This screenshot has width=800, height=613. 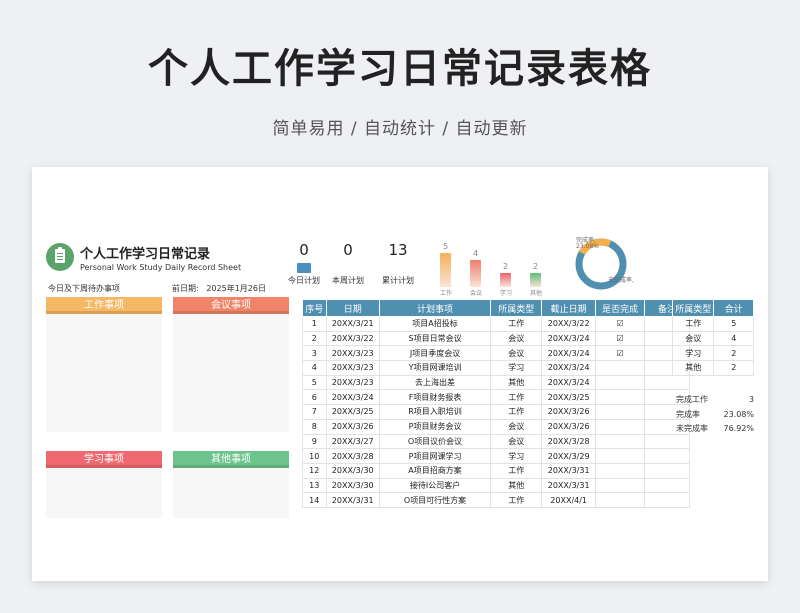 What do you see at coordinates (314, 397) in the screenshot?
I see `table-cell: 6` at bounding box center [314, 397].